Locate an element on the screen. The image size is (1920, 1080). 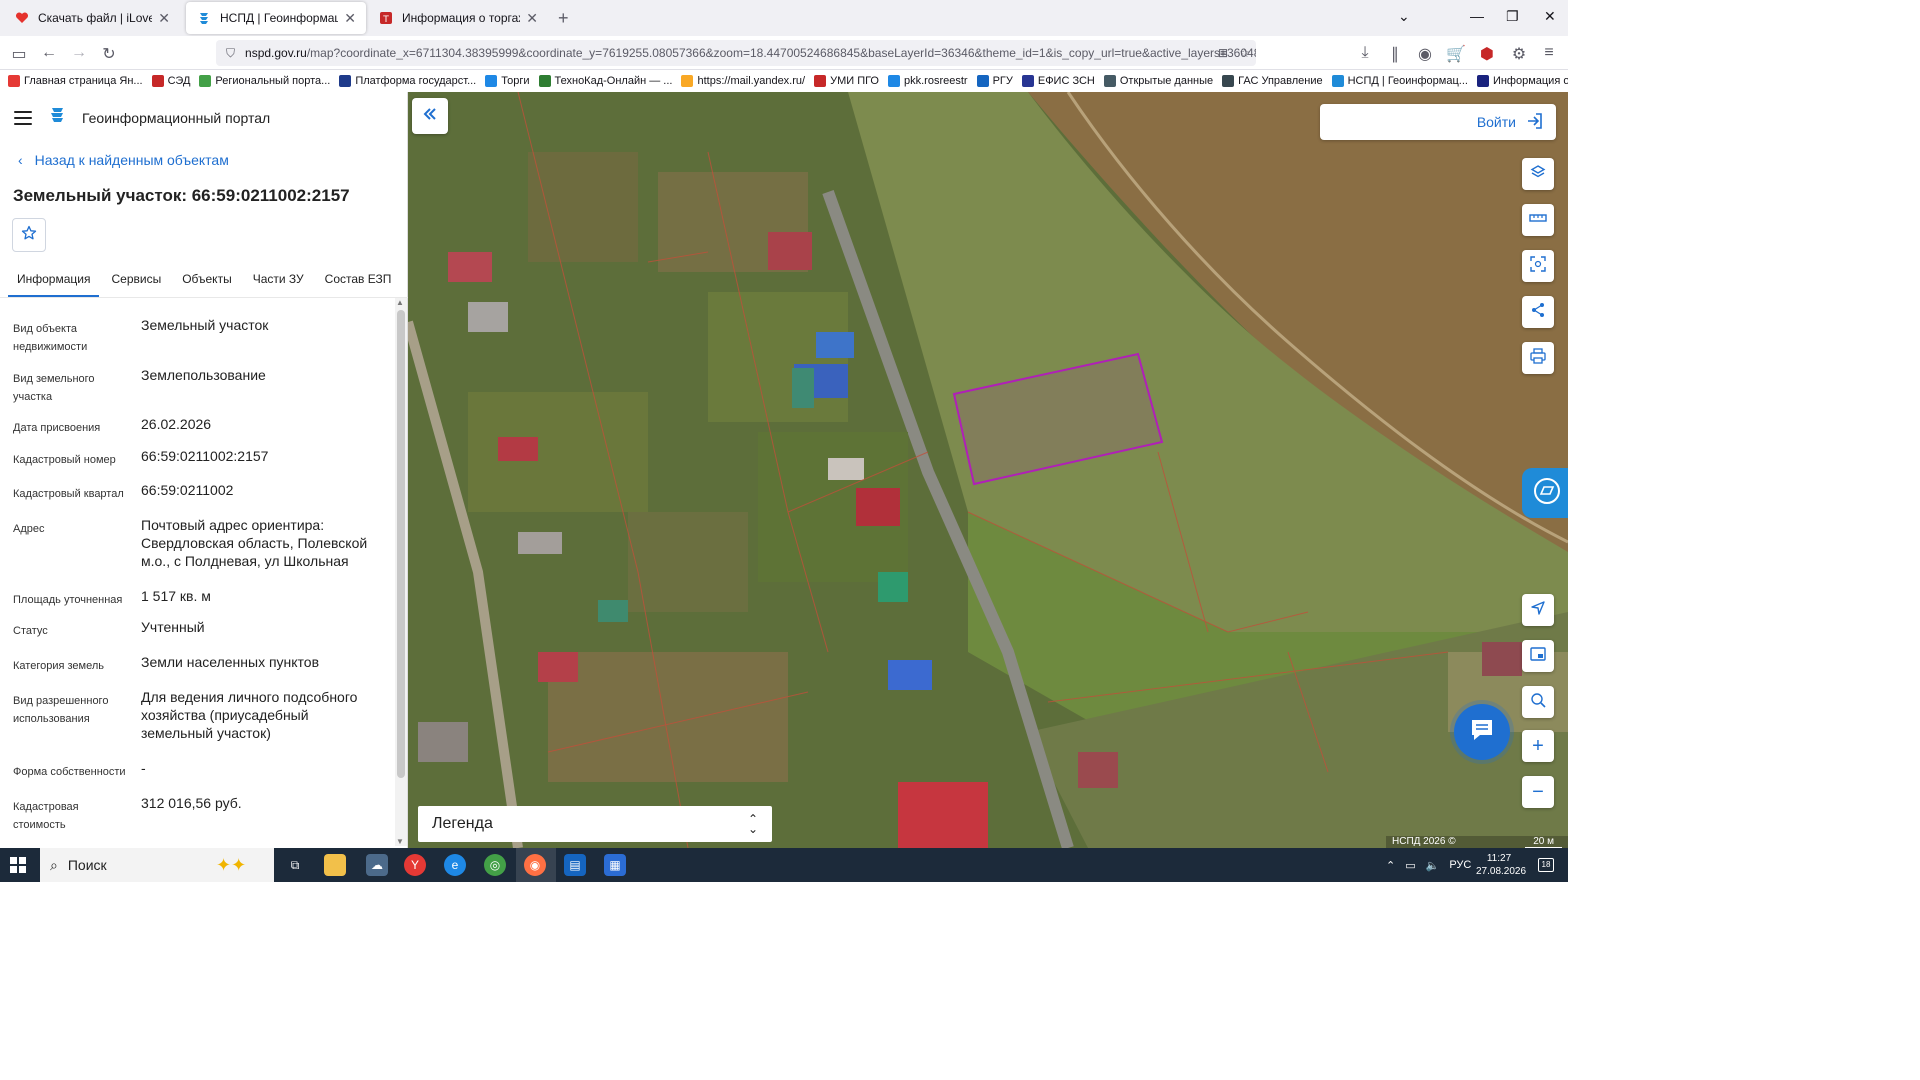
zoom-in-button: + is located at coordinates (1538, 746).